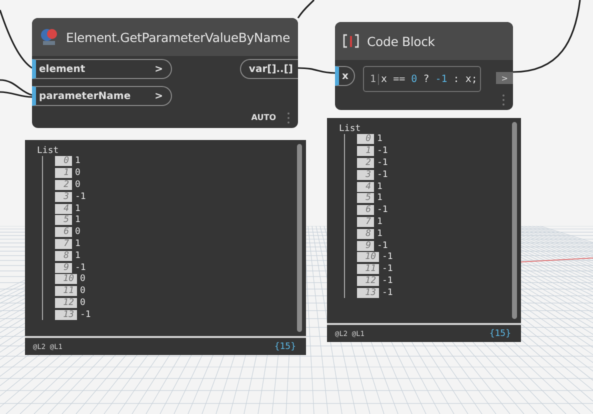 This screenshot has width=593, height=414. I want to click on output-port: var[]..[], so click(269, 69).